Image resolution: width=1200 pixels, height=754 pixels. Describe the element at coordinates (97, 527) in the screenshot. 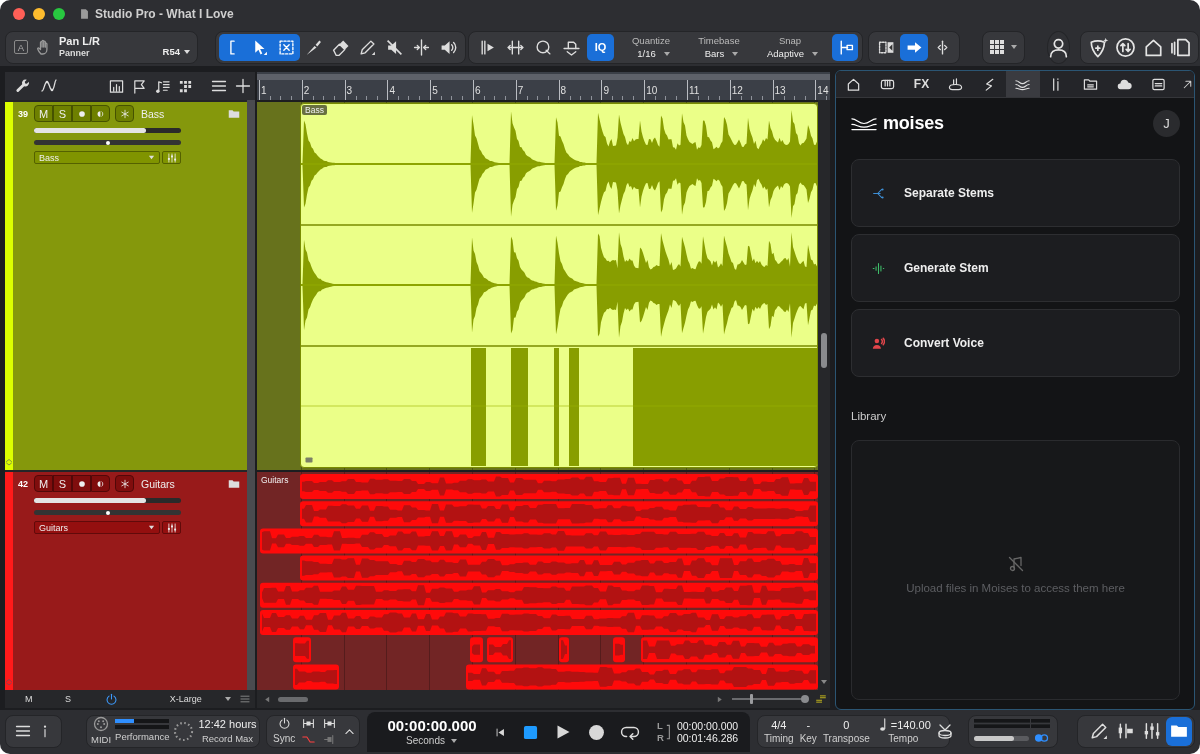

I see `output-dropdown: Guitars` at that location.